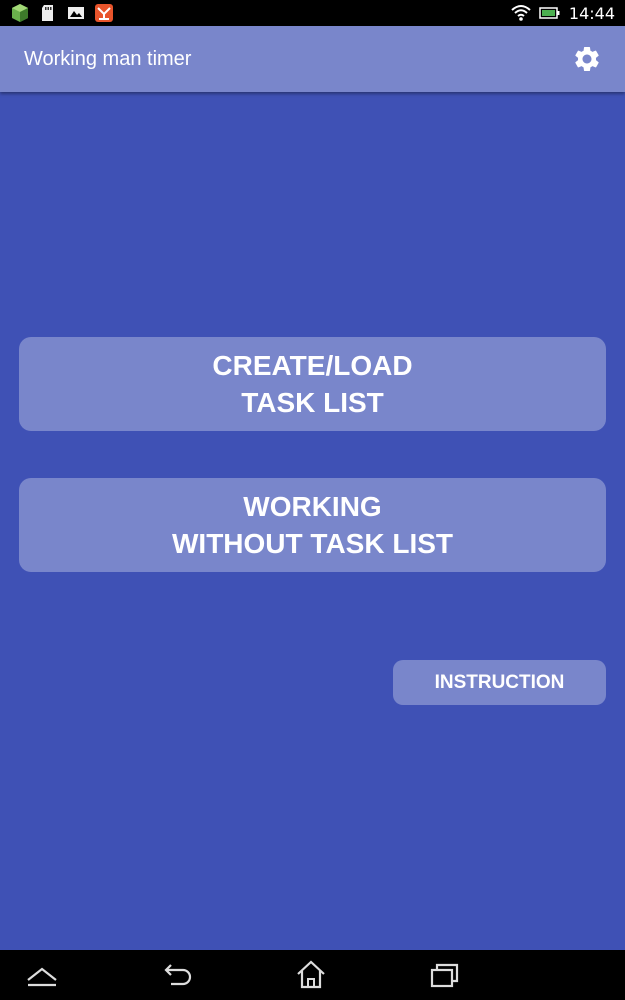  Describe the element at coordinates (48, 13) in the screenshot. I see `sd-card-icon` at that location.